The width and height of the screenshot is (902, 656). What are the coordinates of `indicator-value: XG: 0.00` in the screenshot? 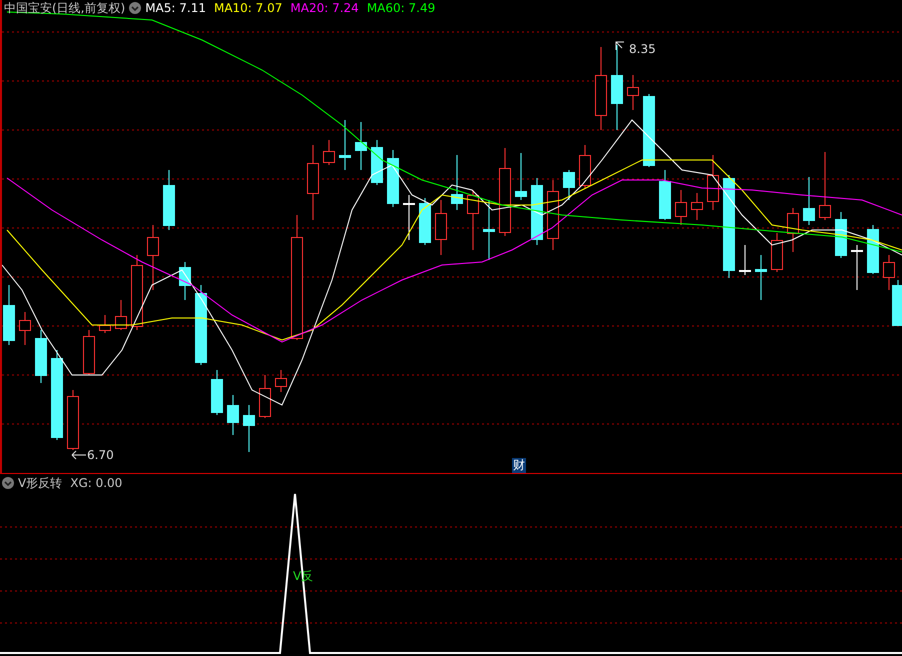 It's located at (96, 483).